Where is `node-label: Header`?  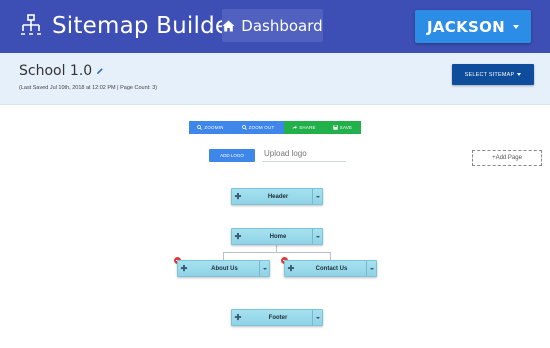 node-label: Header is located at coordinates (278, 196).